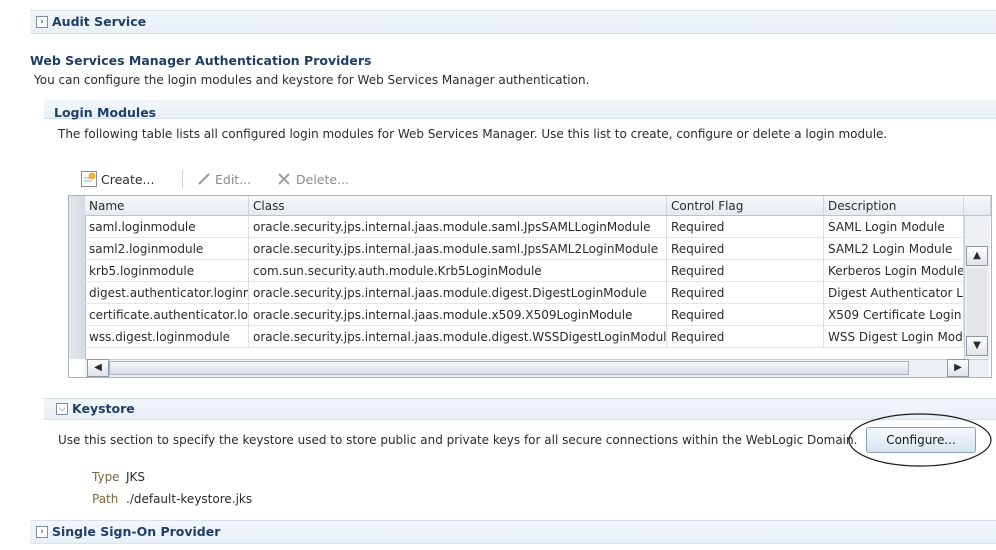 The width and height of the screenshot is (996, 550). Describe the element at coordinates (98, 368) in the screenshot. I see `scroll-left-icon: ◀` at that location.